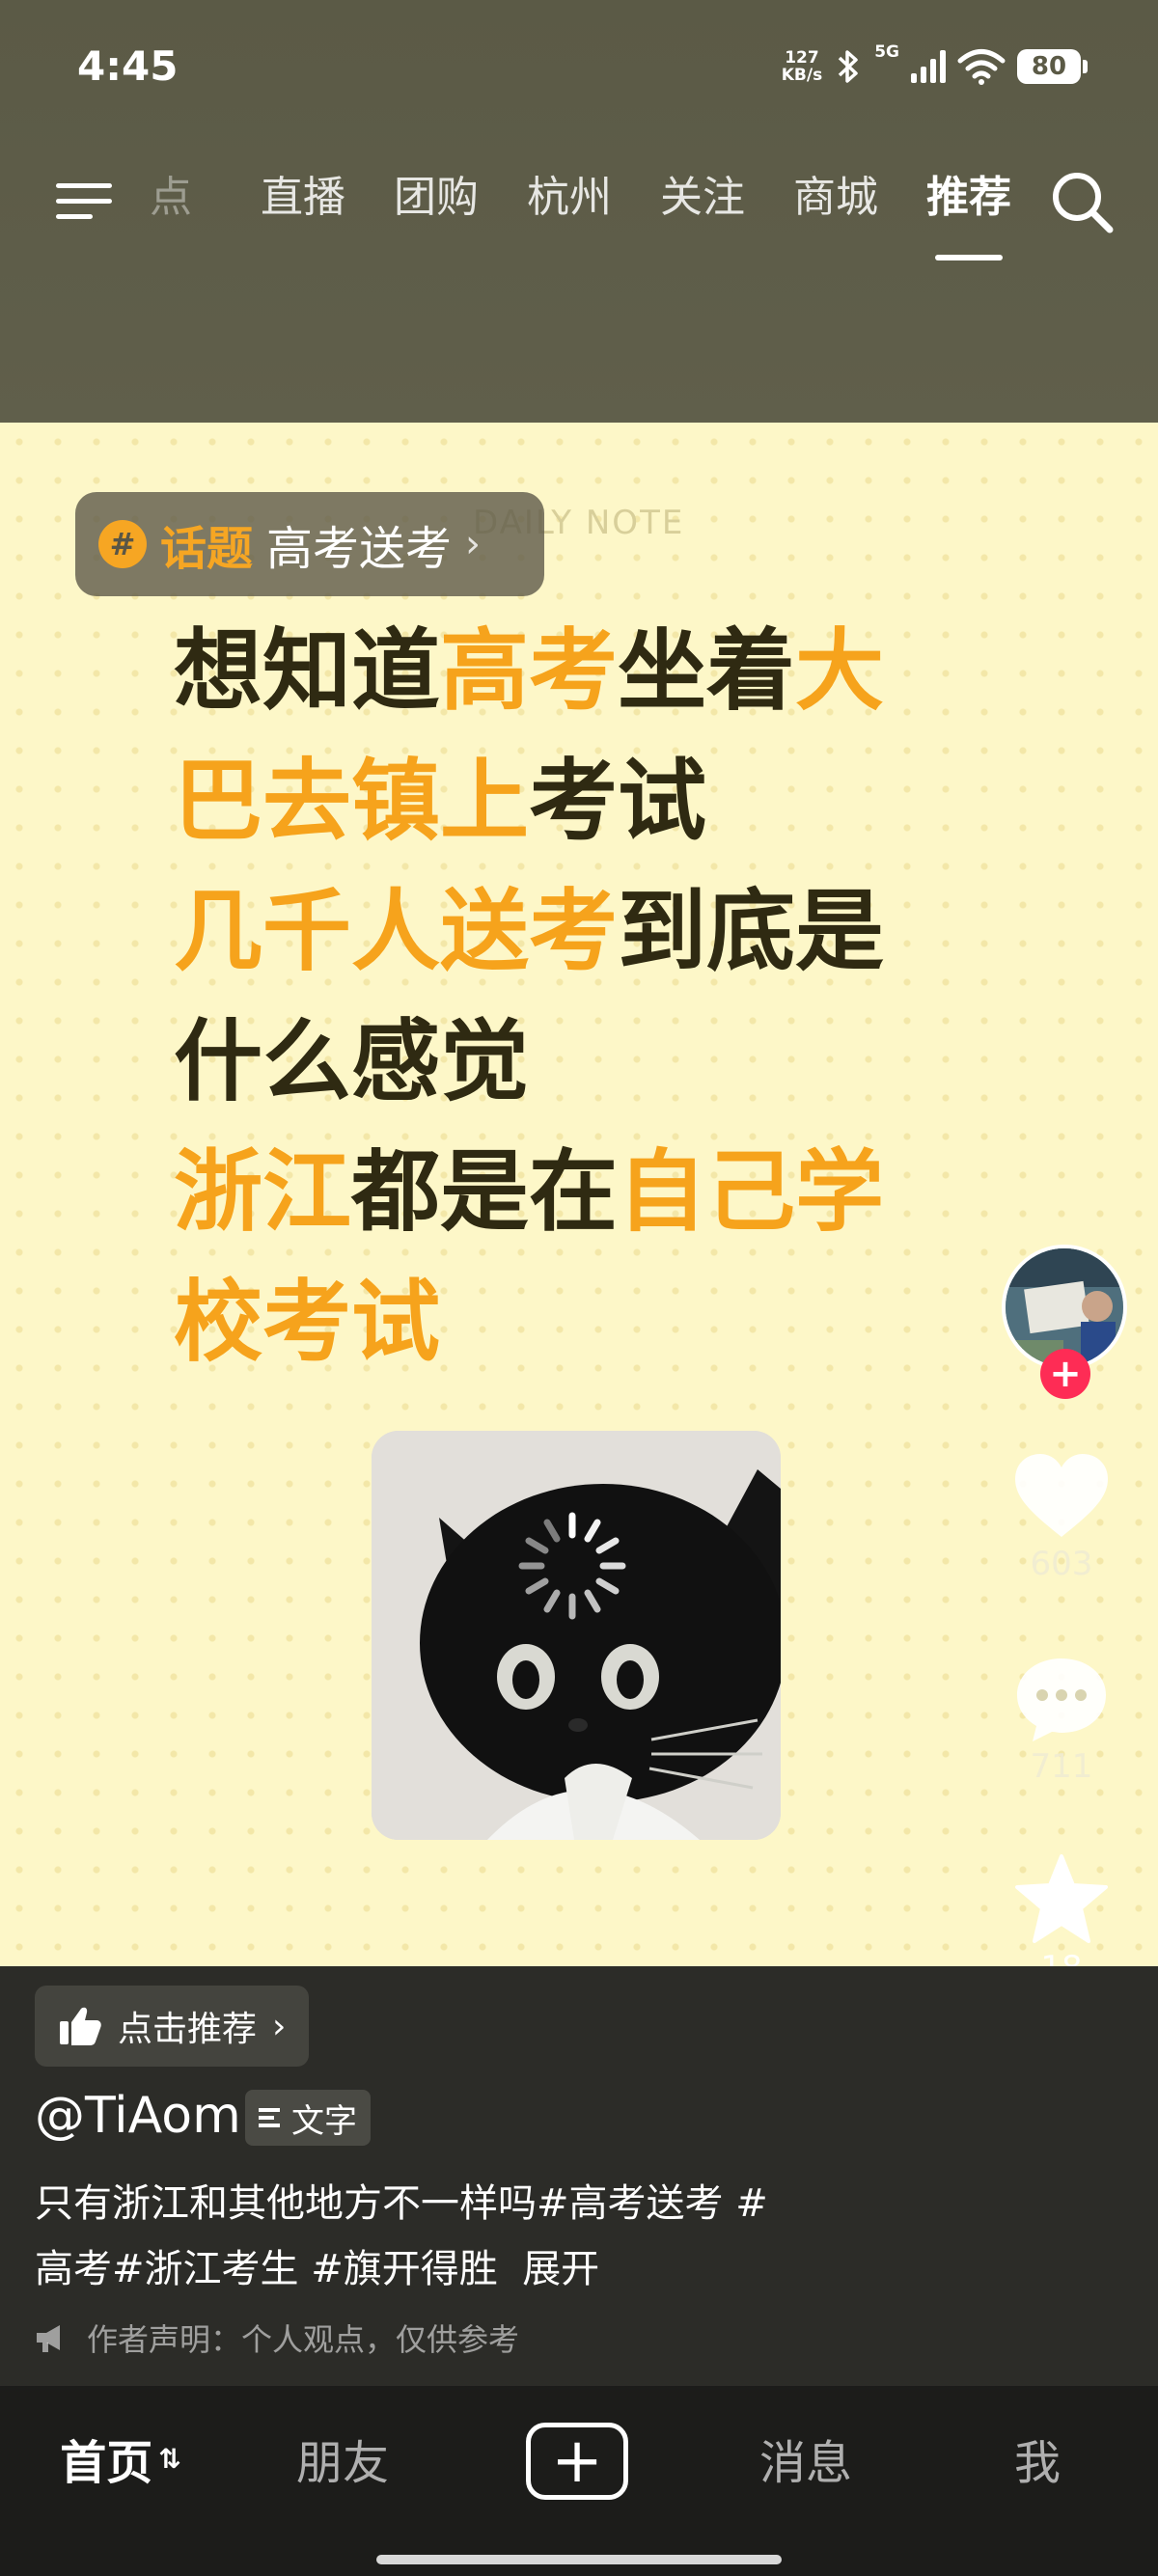  I want to click on status-icons: 127 KB/s 5G 80, so click(935, 66).